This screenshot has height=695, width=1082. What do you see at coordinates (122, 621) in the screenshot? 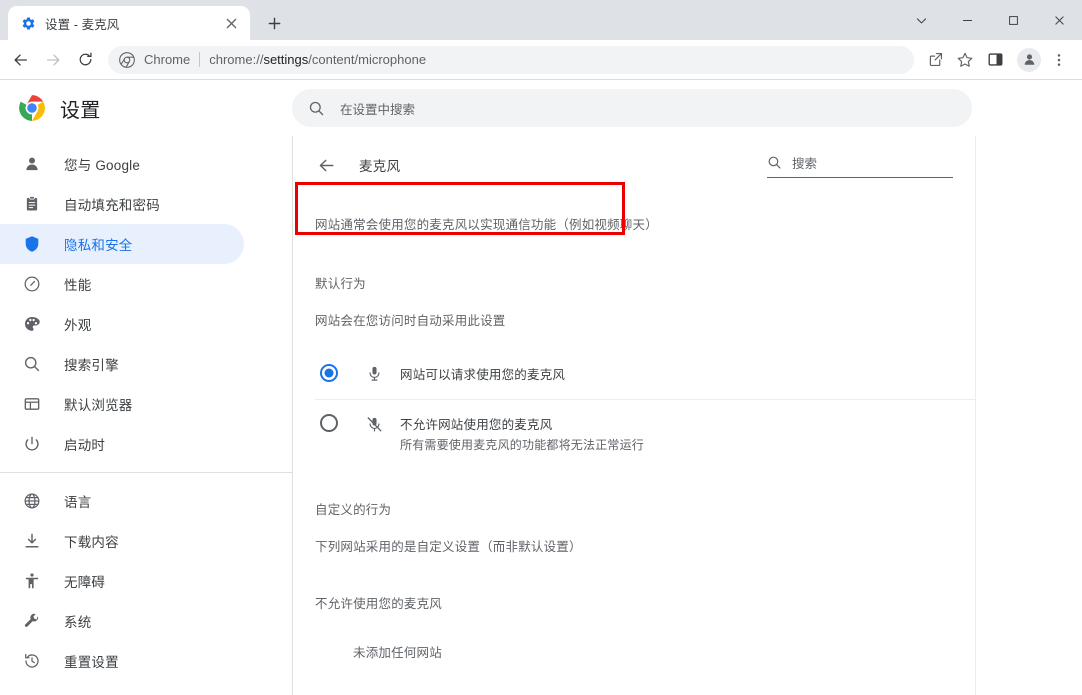
I see `sidebar-item-system: 系统` at bounding box center [122, 621].